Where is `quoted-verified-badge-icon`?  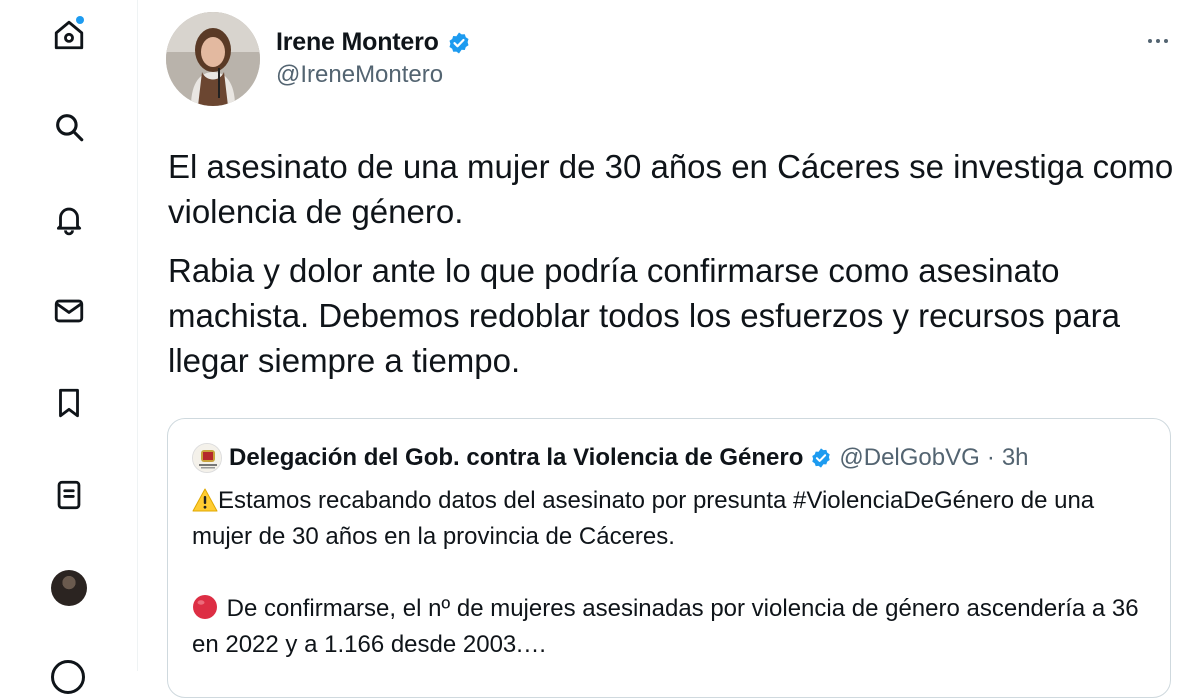 quoted-verified-badge-icon is located at coordinates (821, 458).